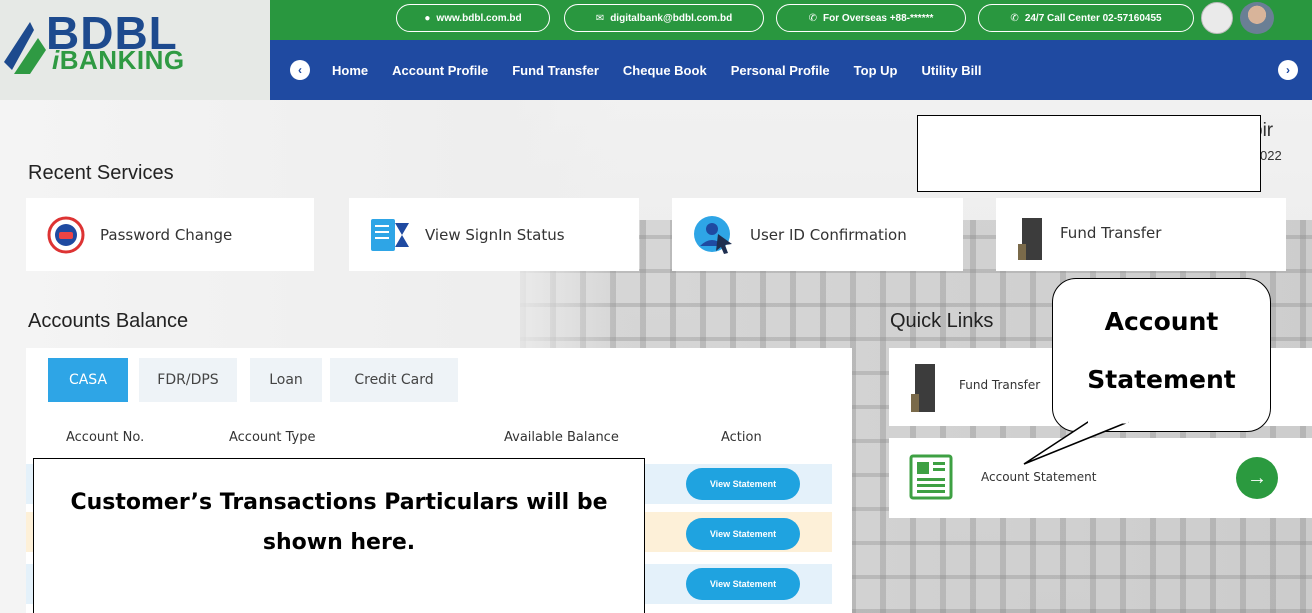  I want to click on service-label: View SignIn Status, so click(495, 234).